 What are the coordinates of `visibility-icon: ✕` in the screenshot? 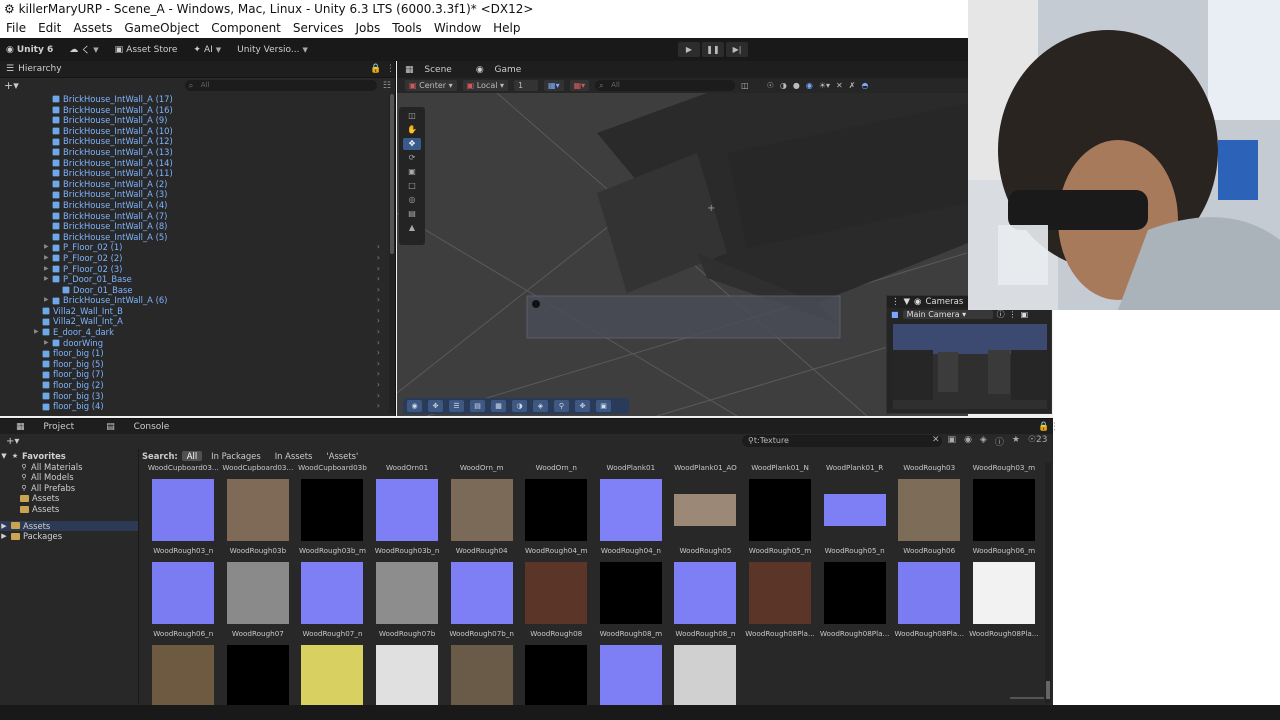 It's located at (839, 85).